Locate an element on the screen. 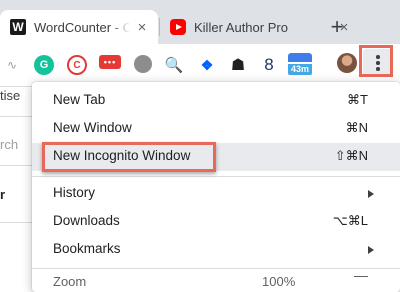  dropbox-extension-icon: ❖ is located at coordinates (207, 65).